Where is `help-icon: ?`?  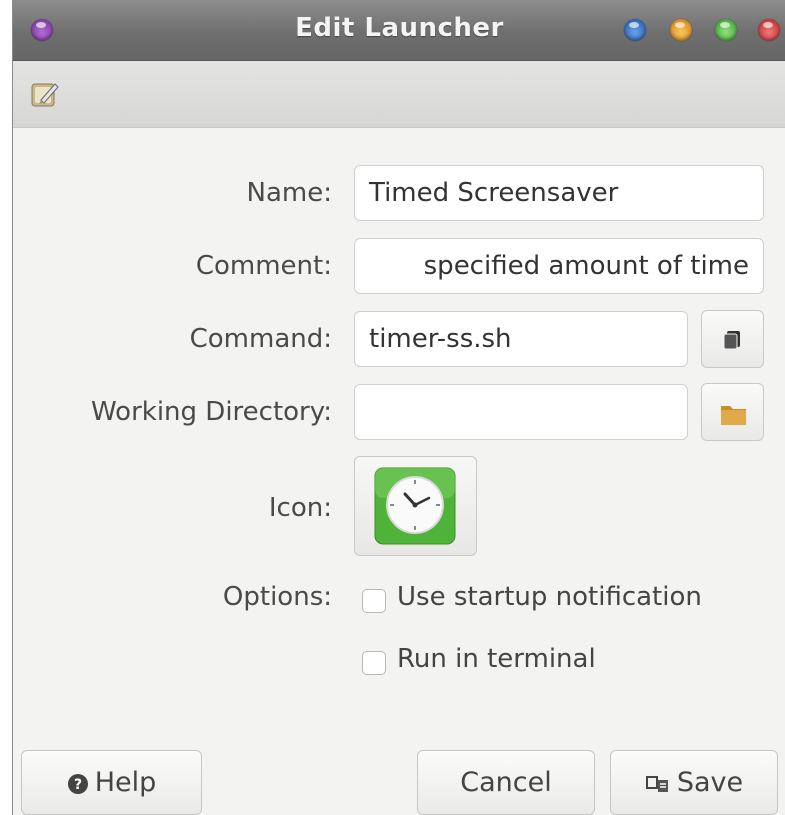
help-icon: ? is located at coordinates (77, 783).